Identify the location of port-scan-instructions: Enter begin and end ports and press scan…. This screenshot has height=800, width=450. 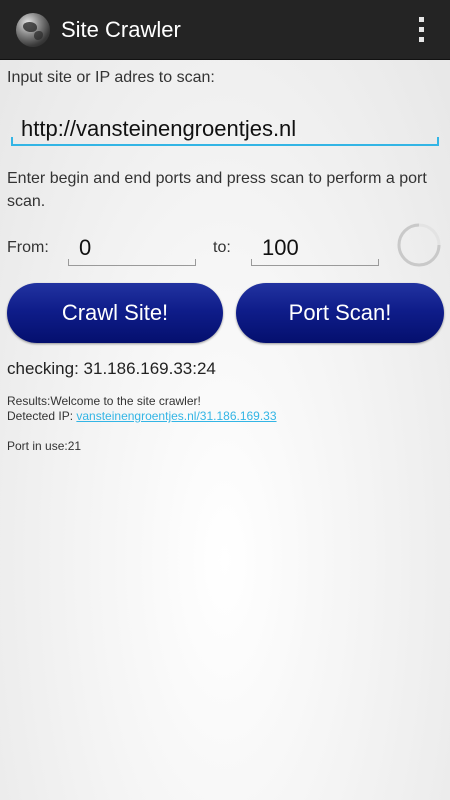
(217, 190).